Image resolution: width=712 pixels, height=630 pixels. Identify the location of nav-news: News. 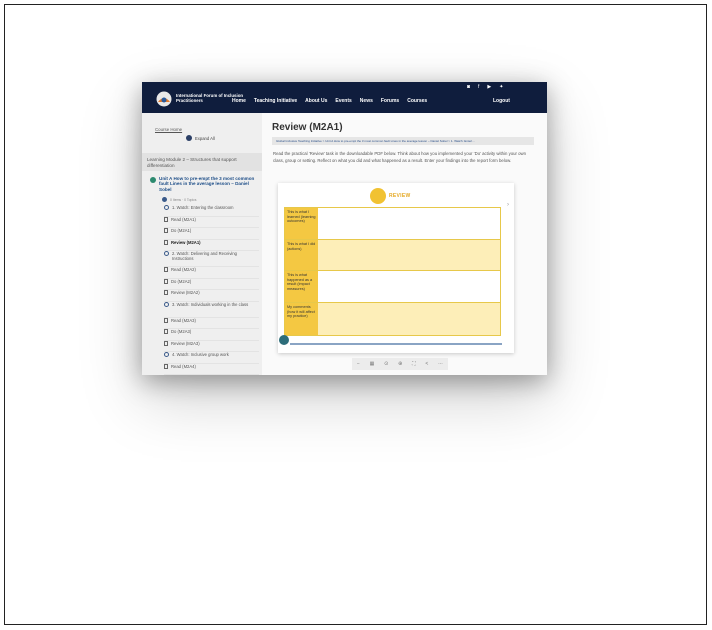
(366, 101).